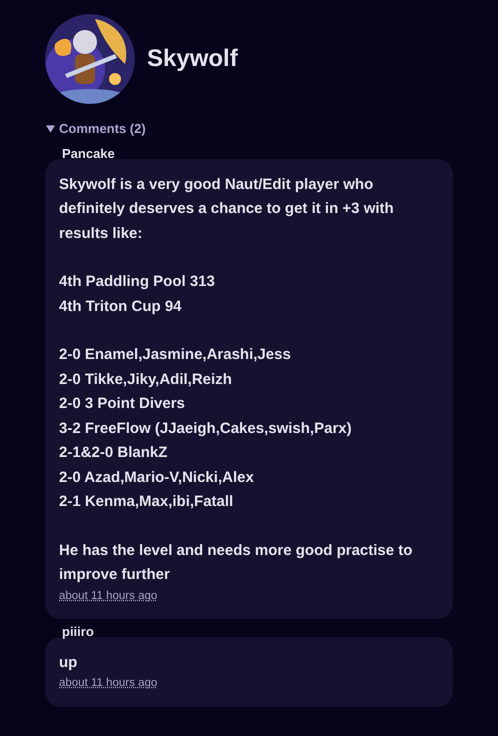  What do you see at coordinates (206, 428) in the screenshot?
I see `comment-text: 3-2 FreeFlow (JJaeigh,Cakes,swish,Parx)` at bounding box center [206, 428].